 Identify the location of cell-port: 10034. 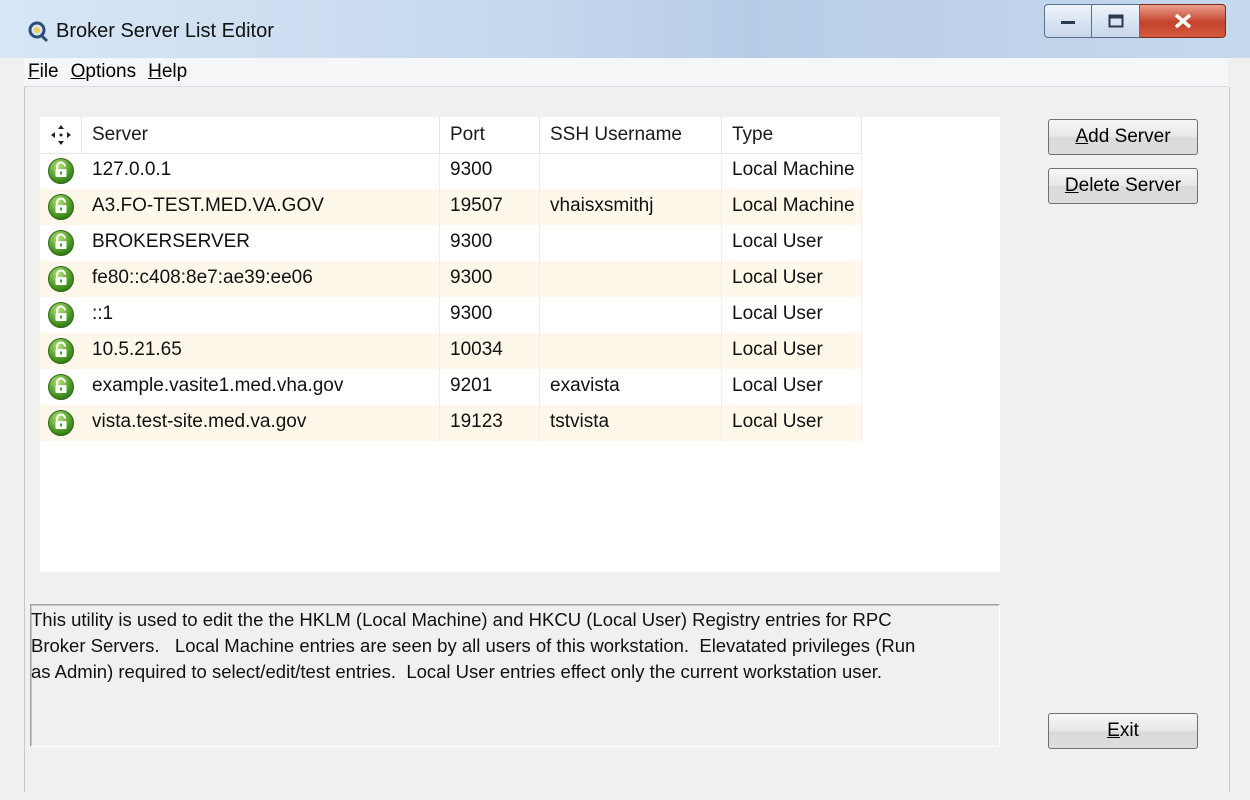
(490, 351).